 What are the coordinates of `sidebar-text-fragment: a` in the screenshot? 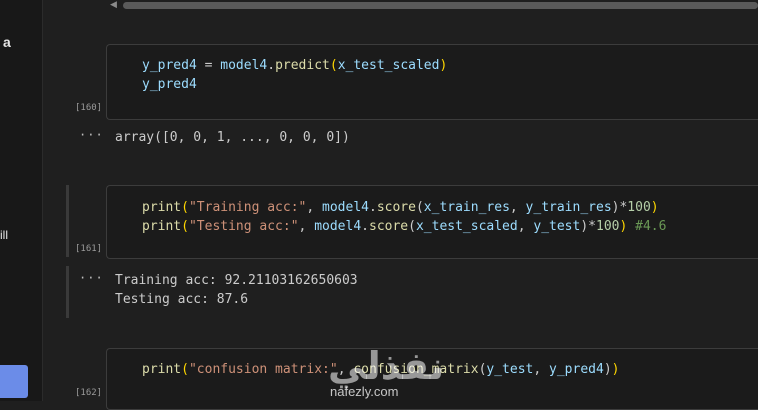 It's located at (7, 42).